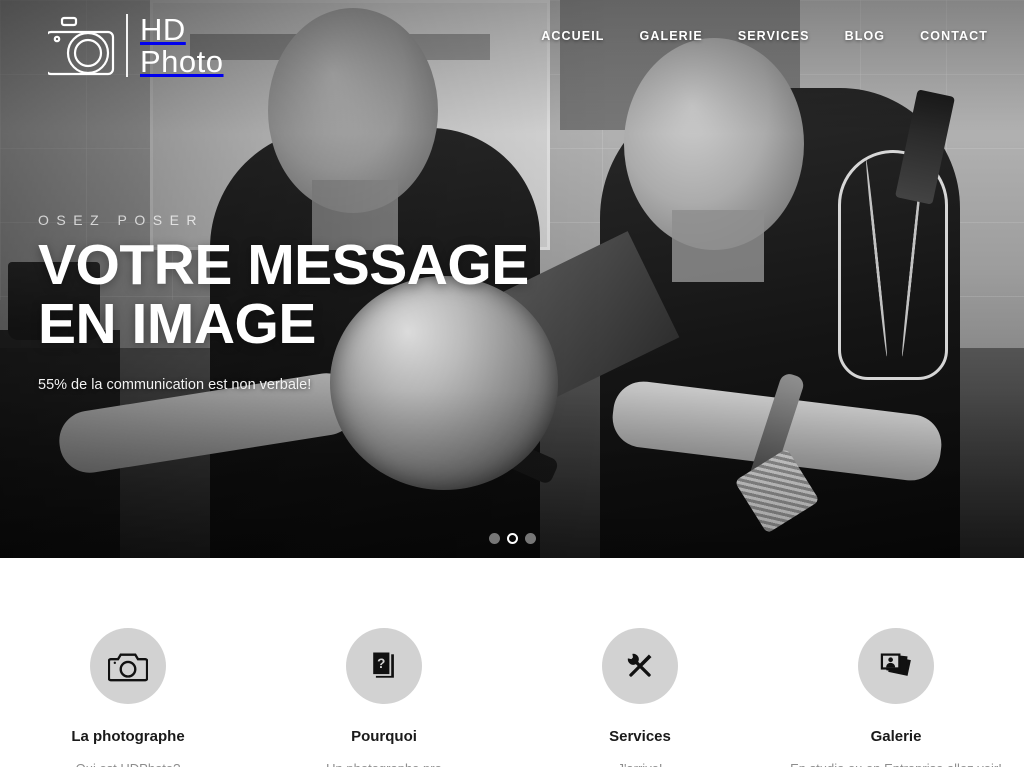 This screenshot has height=767, width=1024. Describe the element at coordinates (384, 764) in the screenshot. I see `feature-desc: Un photographe pro` at that location.